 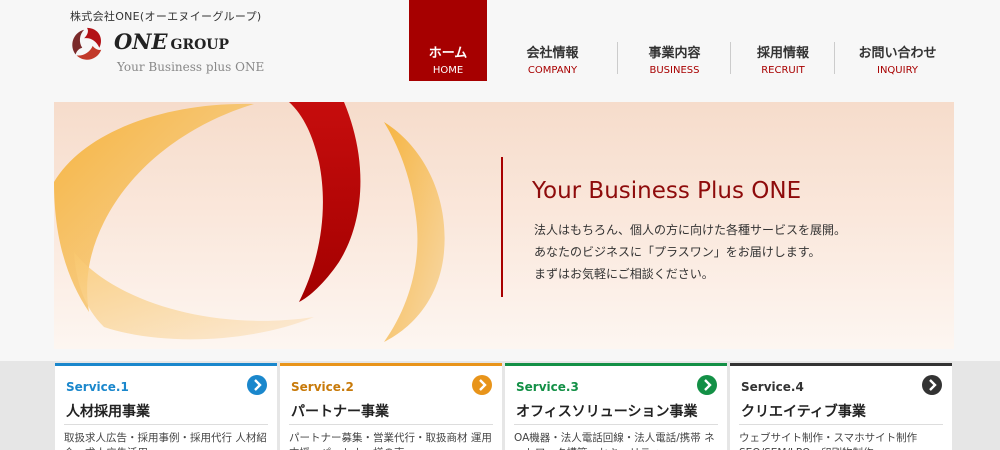 I want to click on logo-text: ONE GROUP, so click(x=171, y=41).